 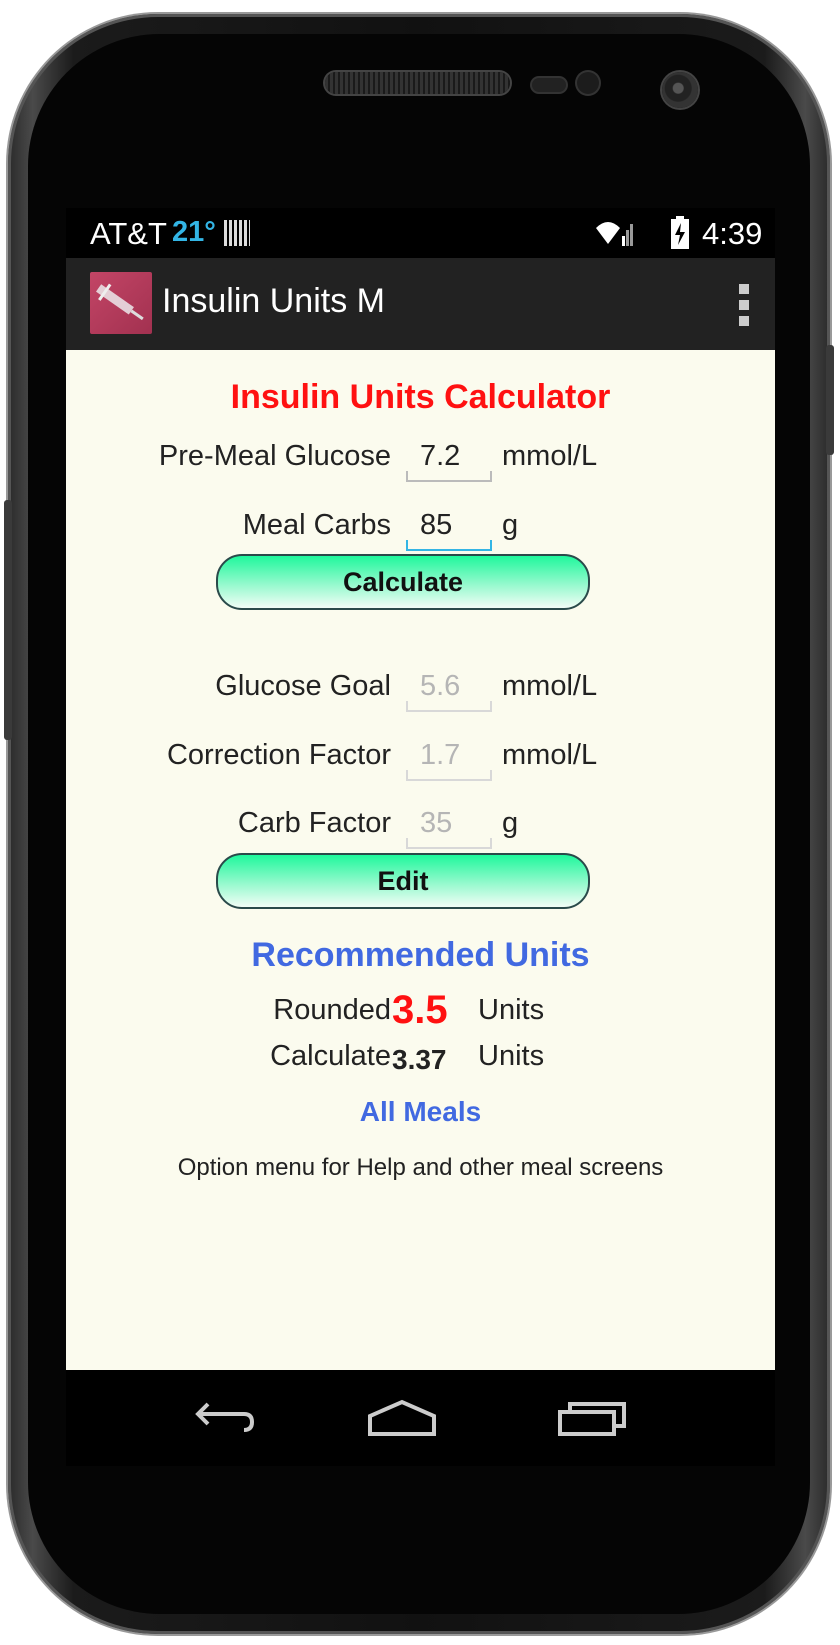 I want to click on power-button, so click(x=830, y=400).